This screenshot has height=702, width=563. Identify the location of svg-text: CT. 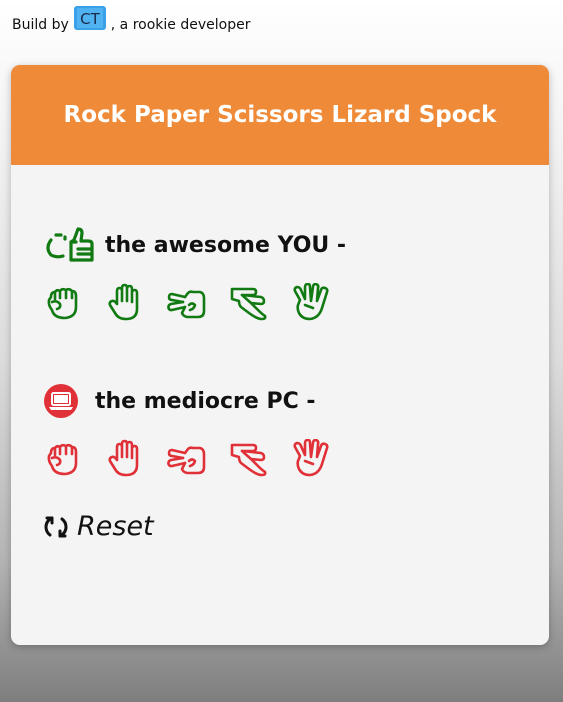
(90, 19).